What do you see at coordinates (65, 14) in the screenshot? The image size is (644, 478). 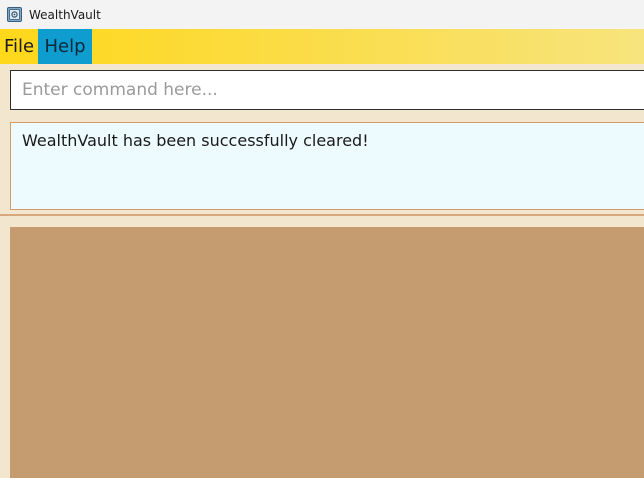 I see `window-title: WealthVault` at bounding box center [65, 14].